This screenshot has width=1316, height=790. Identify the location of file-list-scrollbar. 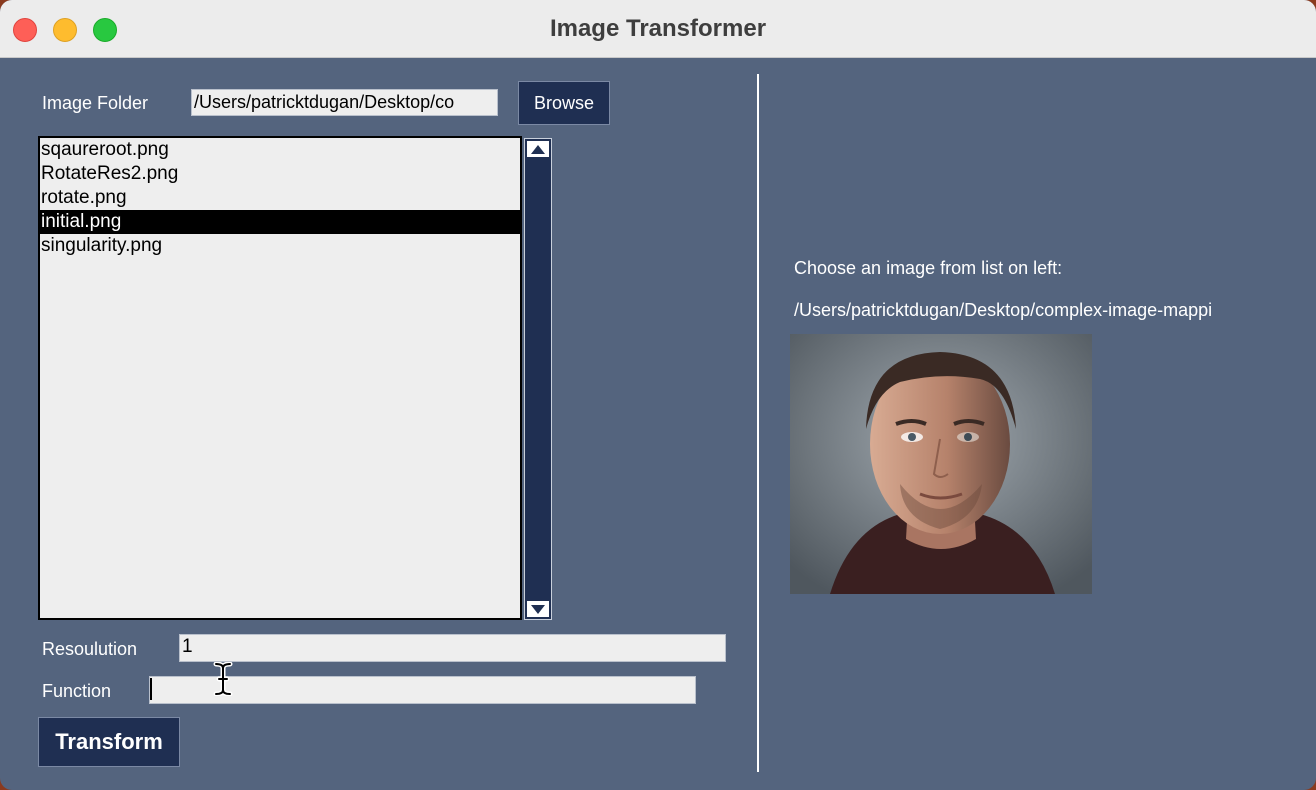
(538, 379).